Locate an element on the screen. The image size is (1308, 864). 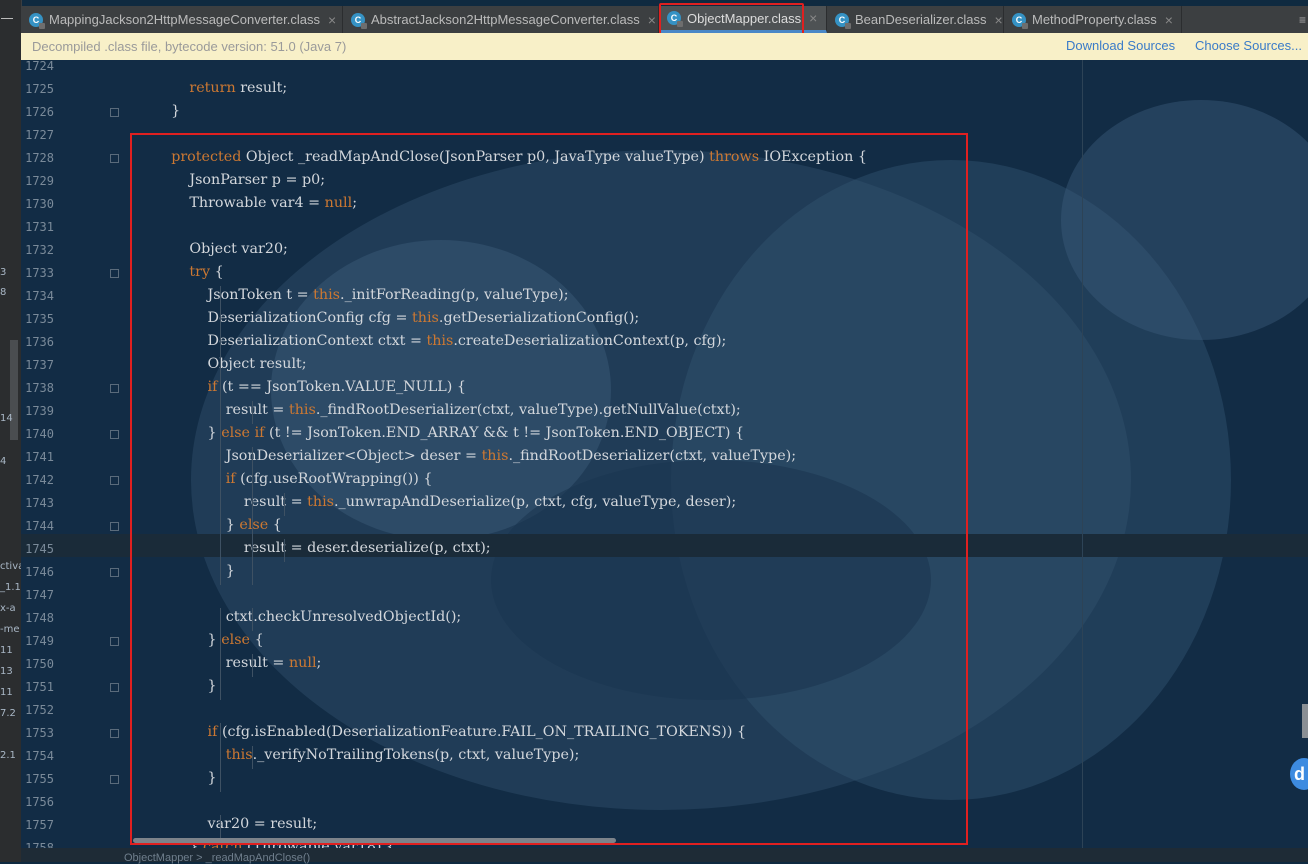
line-number: 1731 is located at coordinates (37, 227).